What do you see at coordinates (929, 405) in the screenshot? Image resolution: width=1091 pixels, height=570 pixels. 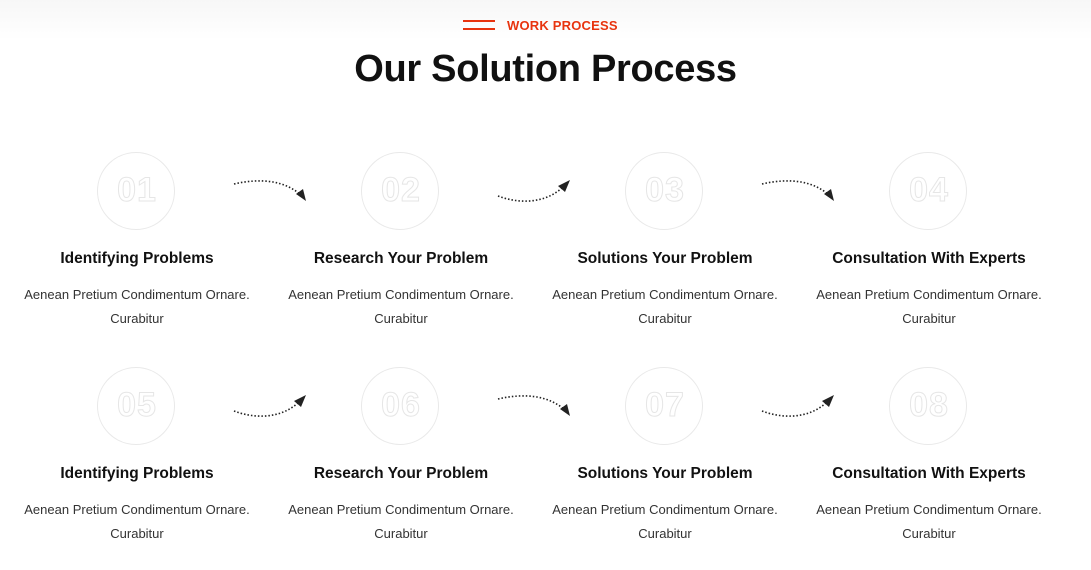 I see `step-number: 08` at bounding box center [929, 405].